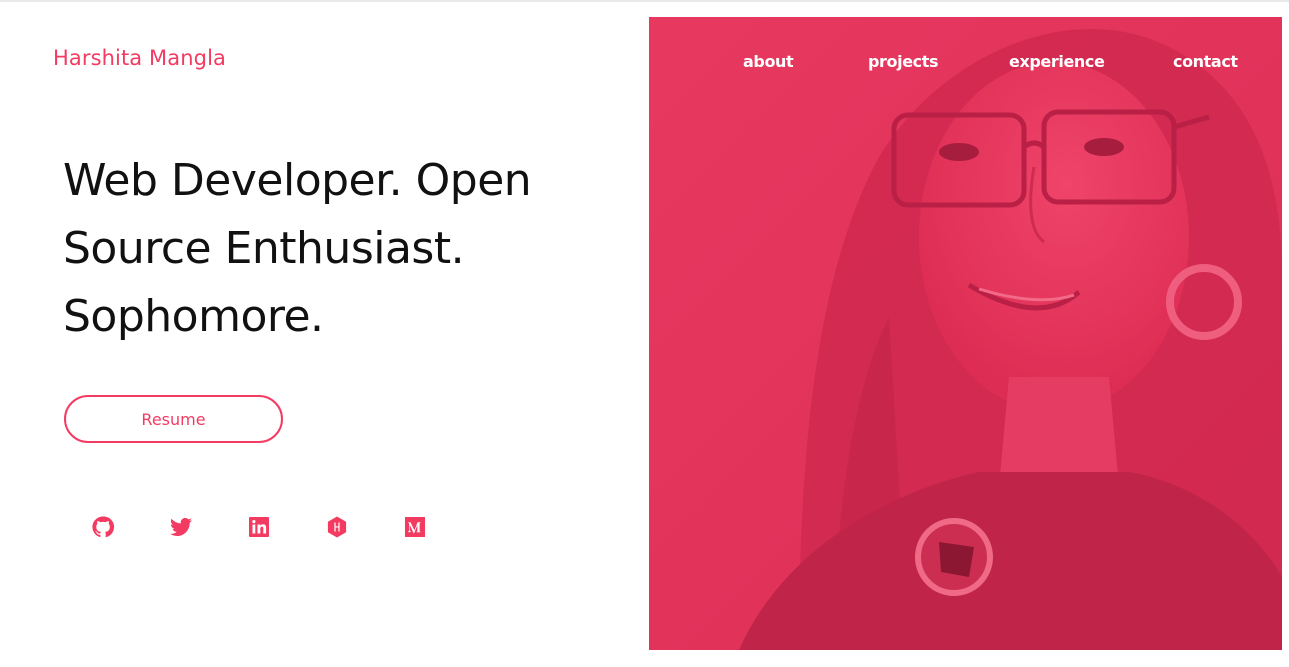 The height and width of the screenshot is (667, 1289). Describe the element at coordinates (173, 419) in the screenshot. I see `resume-button: Resume` at that location.